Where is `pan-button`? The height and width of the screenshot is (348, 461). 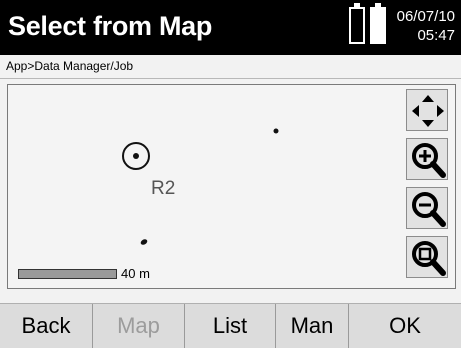
pan-button is located at coordinates (427, 110).